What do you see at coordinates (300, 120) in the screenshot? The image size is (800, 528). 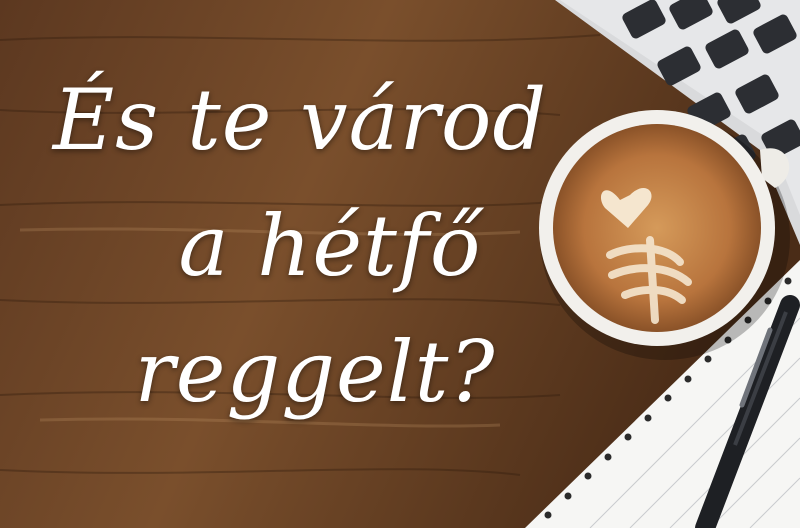 I see `headline-line-1: És te várod` at bounding box center [300, 120].